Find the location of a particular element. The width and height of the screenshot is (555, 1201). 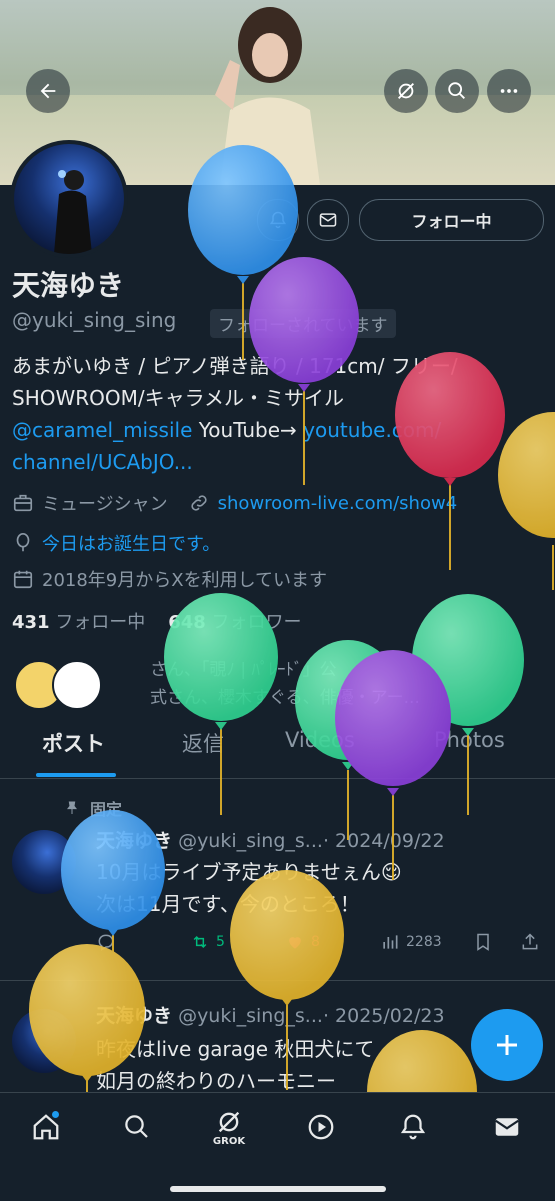

bio-mention-link: @caramel_missile is located at coordinates (102, 430).